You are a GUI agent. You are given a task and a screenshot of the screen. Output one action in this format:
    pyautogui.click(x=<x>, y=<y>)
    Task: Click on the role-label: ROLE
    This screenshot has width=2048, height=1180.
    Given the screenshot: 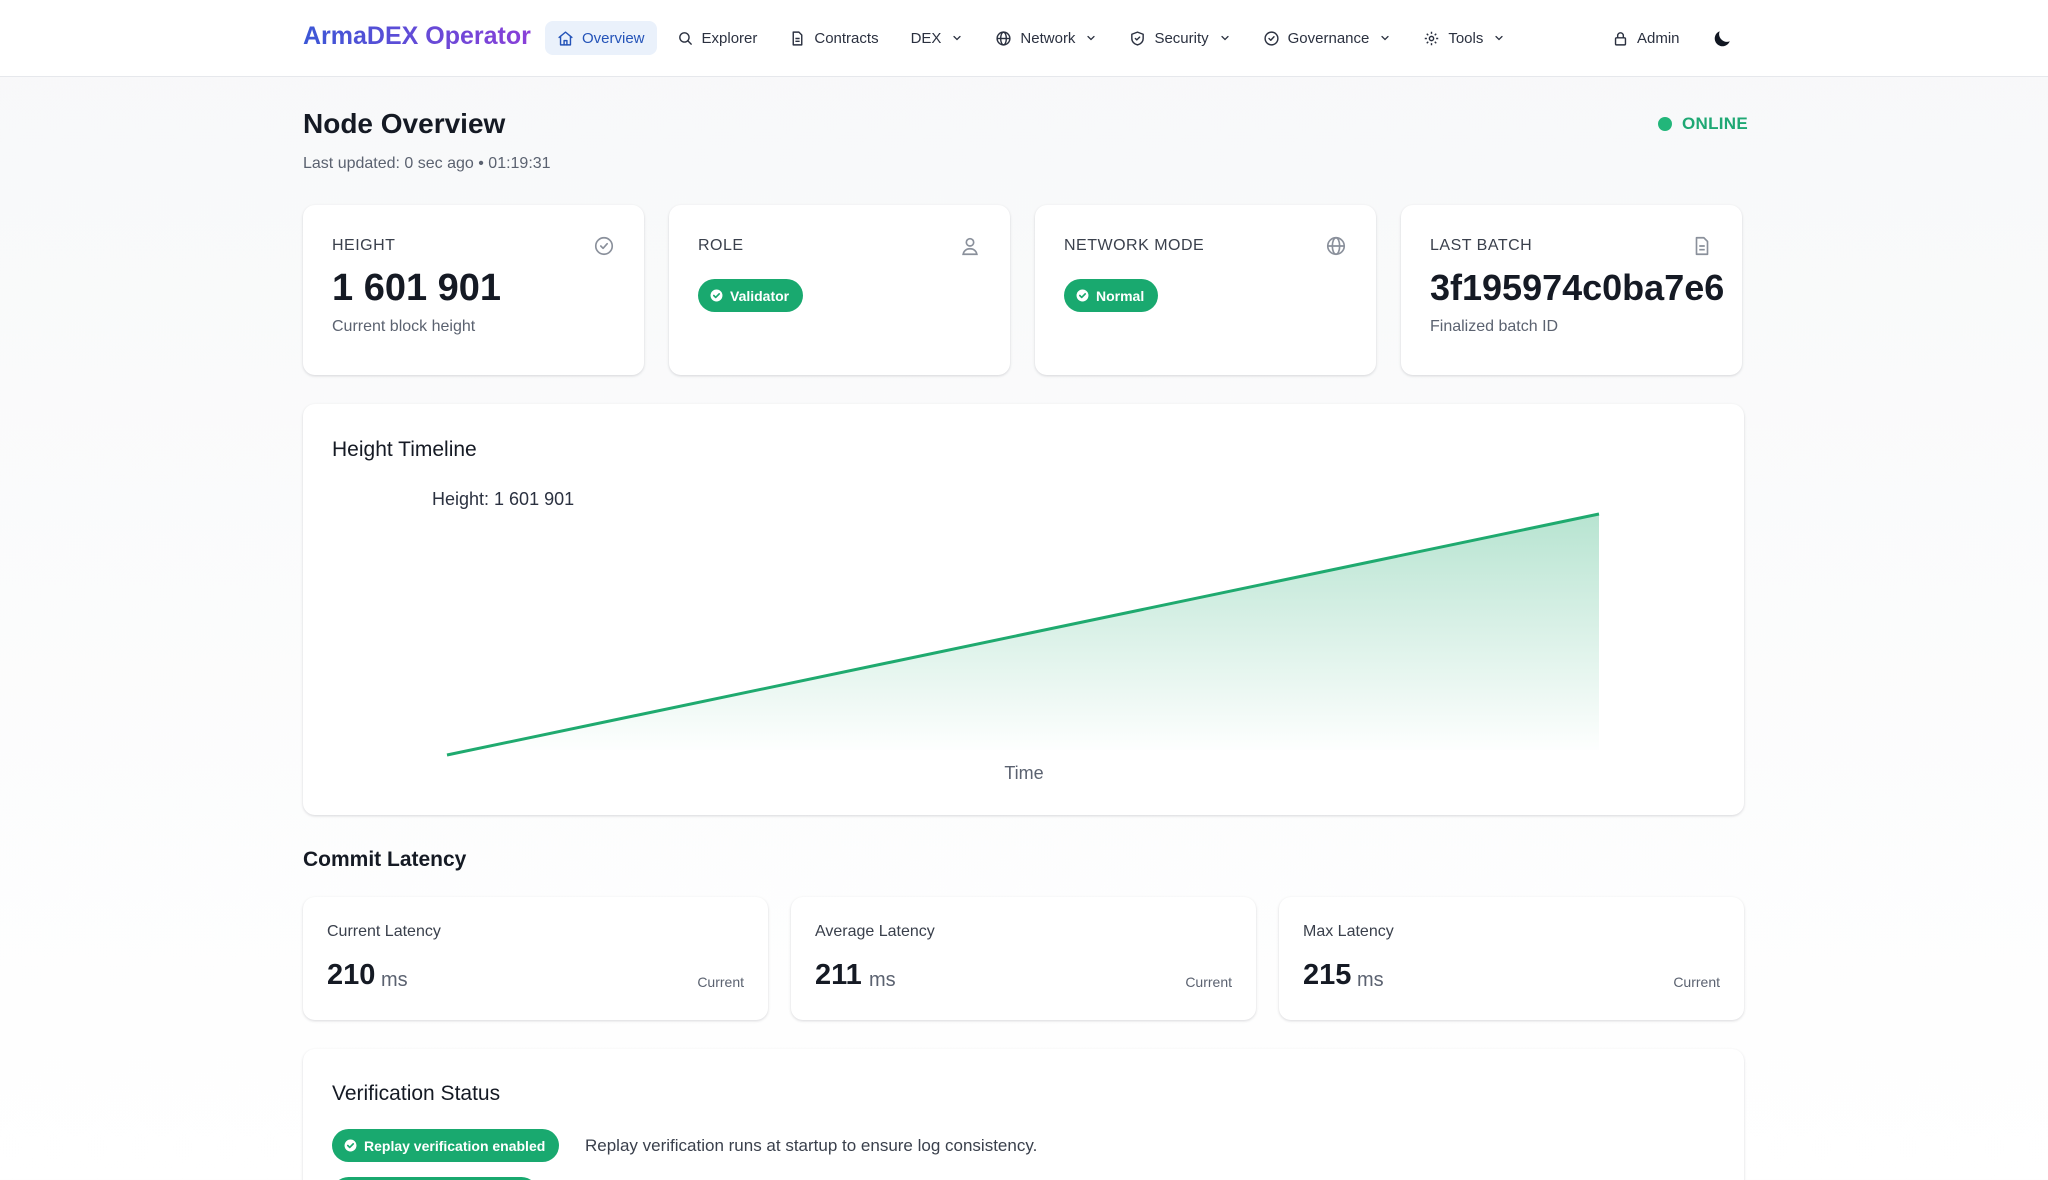 What is the action you would take?
    pyautogui.click(x=721, y=245)
    